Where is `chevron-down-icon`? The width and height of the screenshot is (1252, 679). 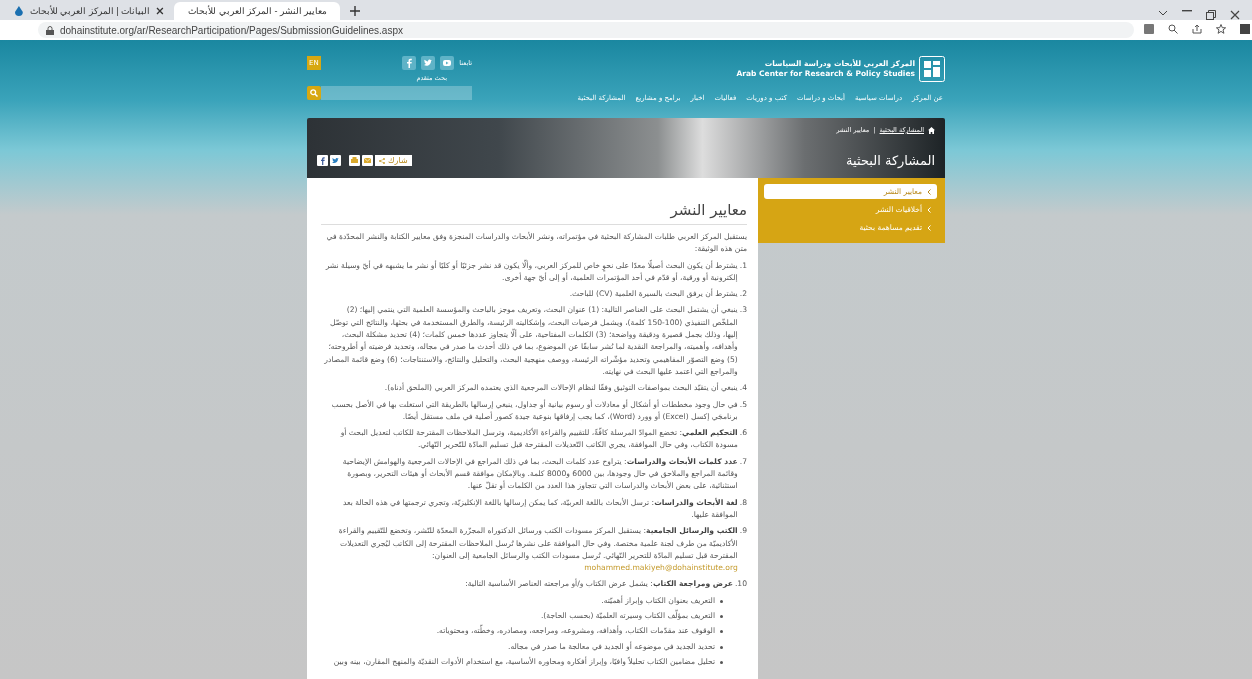
chevron-down-icon is located at coordinates (1163, 13).